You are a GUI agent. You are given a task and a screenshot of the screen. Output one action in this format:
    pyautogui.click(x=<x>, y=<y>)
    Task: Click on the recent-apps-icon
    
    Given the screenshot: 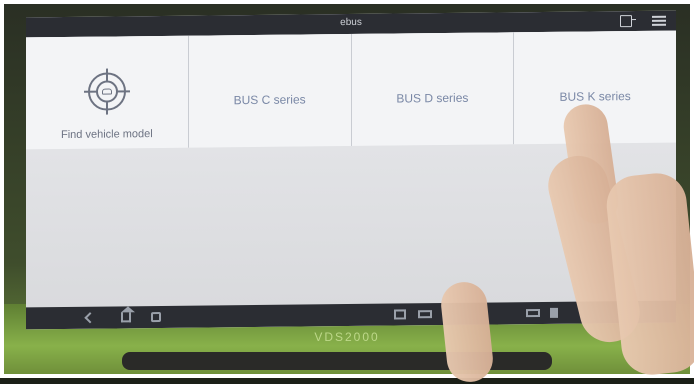 What is the action you would take?
    pyautogui.click(x=156, y=317)
    